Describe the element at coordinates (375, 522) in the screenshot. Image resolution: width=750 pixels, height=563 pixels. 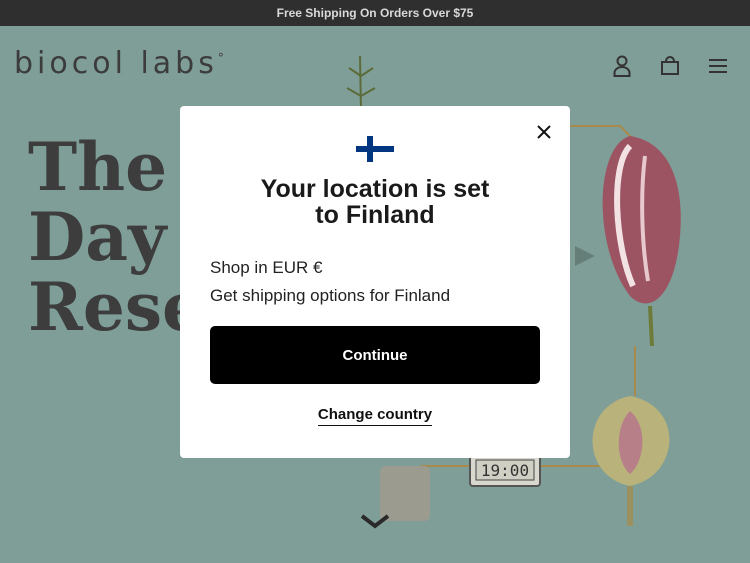
I see `scroll-down-icon` at that location.